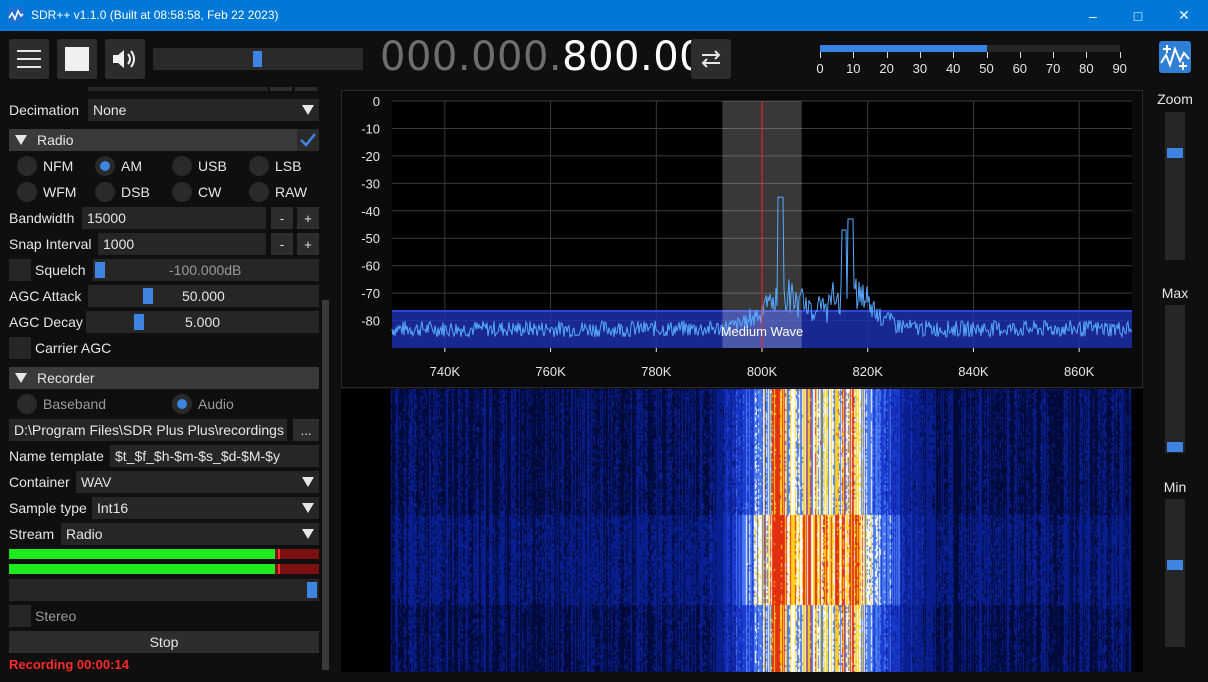  Describe the element at coordinates (820, 68) in the screenshot. I see `snr-tick-label: 0` at that location.